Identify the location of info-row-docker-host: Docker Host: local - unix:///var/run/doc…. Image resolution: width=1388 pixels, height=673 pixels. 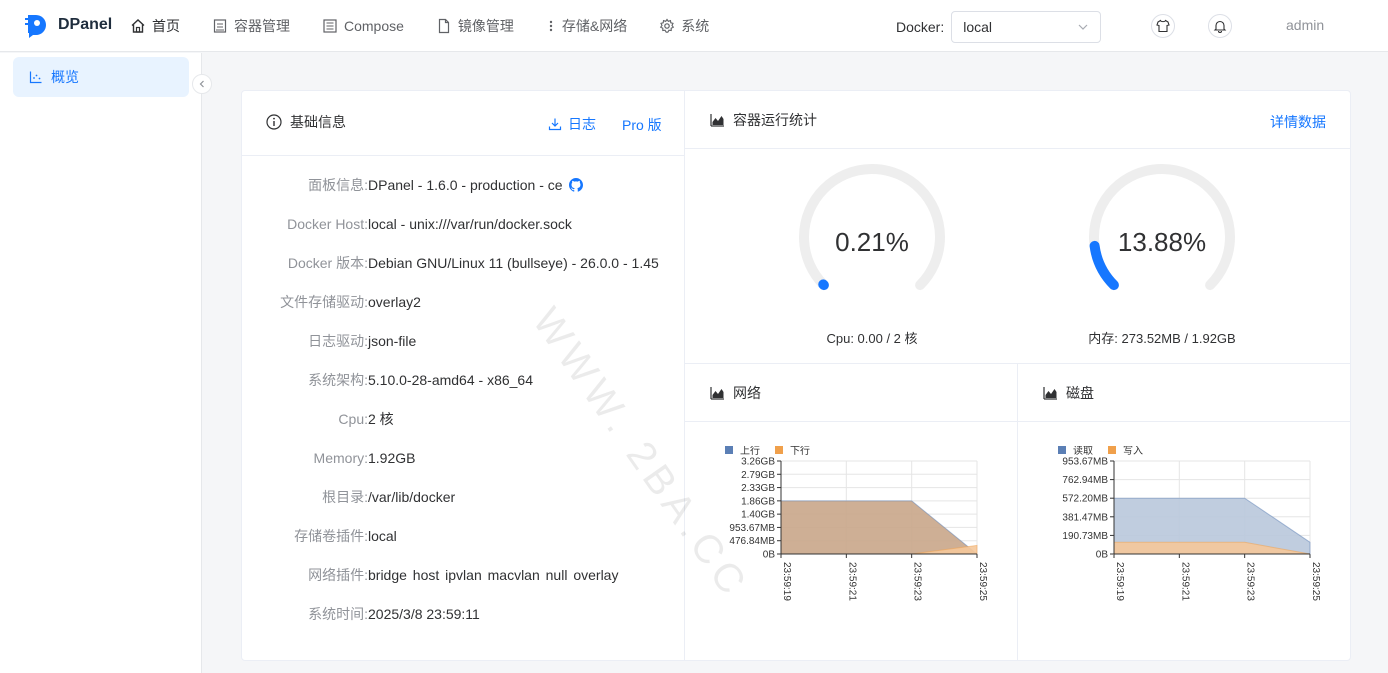
(464, 224).